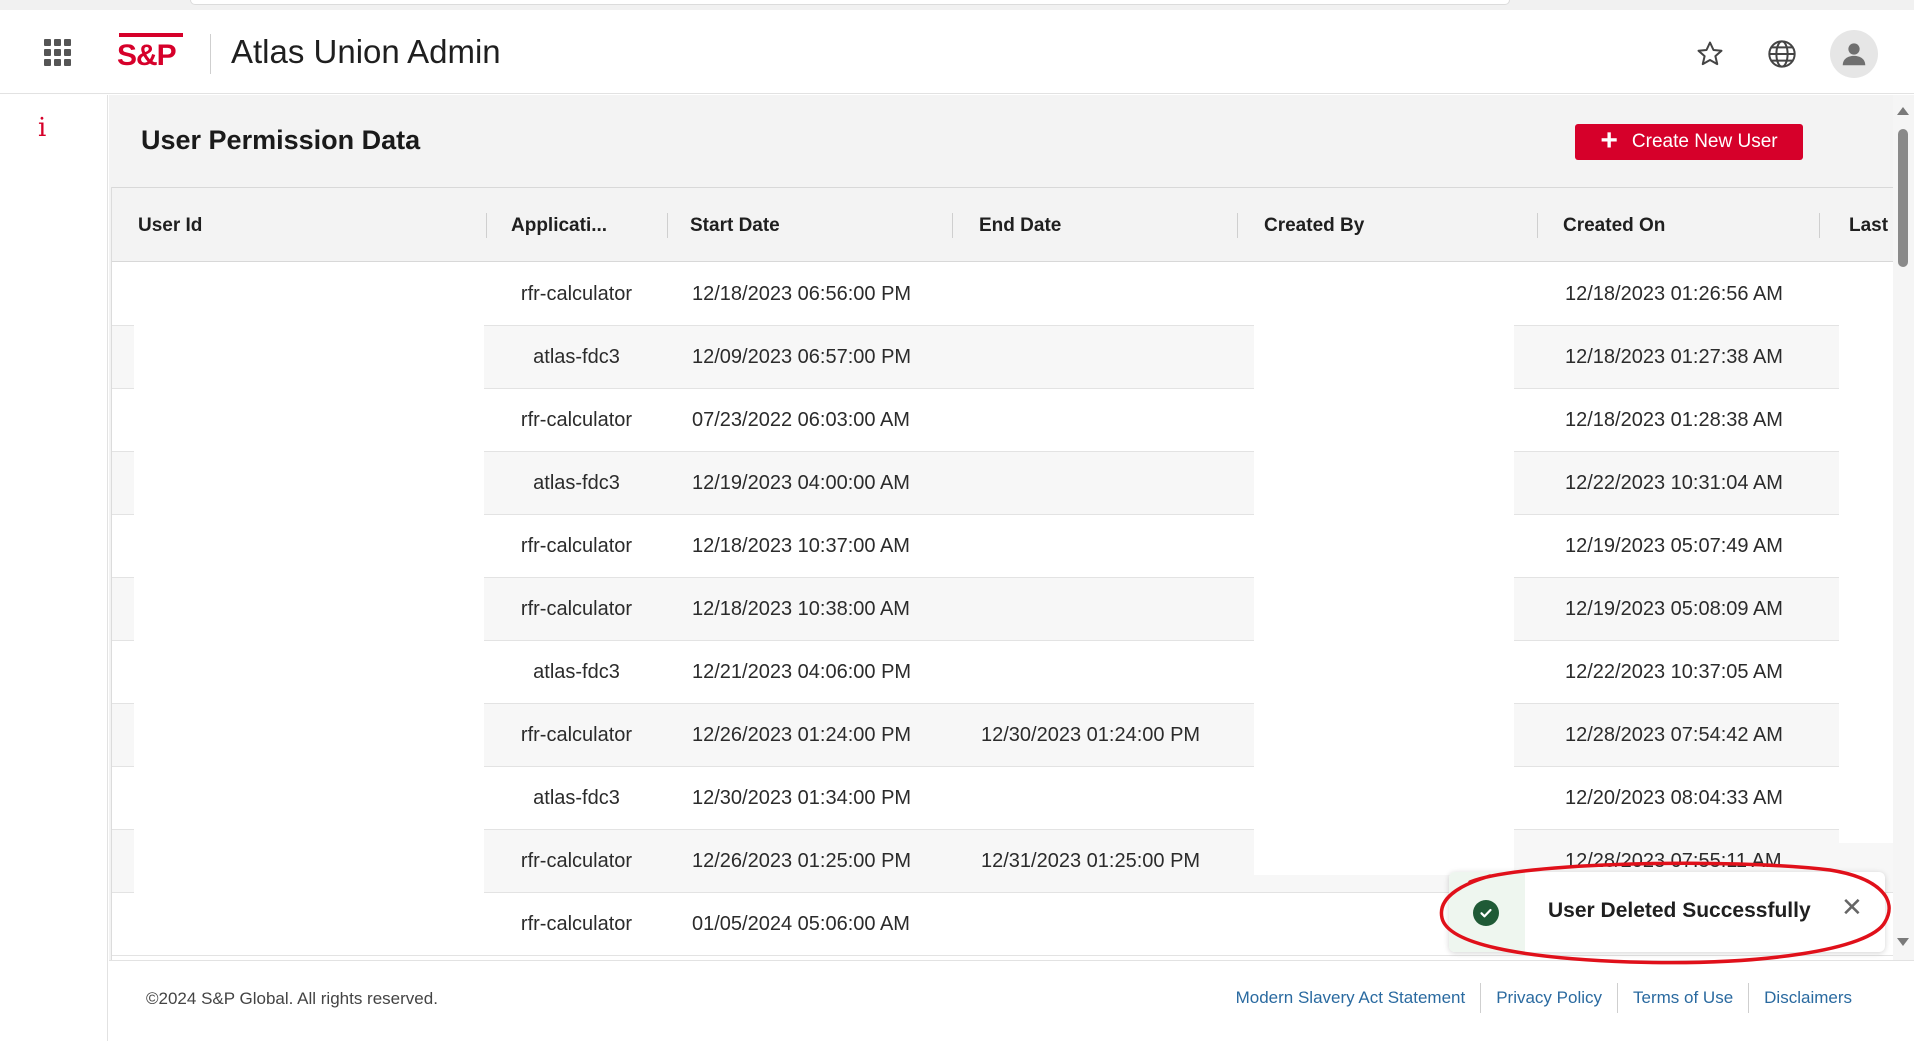 This screenshot has height=1041, width=1914. What do you see at coordinates (1903, 527) in the screenshot?
I see `vertical-scrollbar` at bounding box center [1903, 527].